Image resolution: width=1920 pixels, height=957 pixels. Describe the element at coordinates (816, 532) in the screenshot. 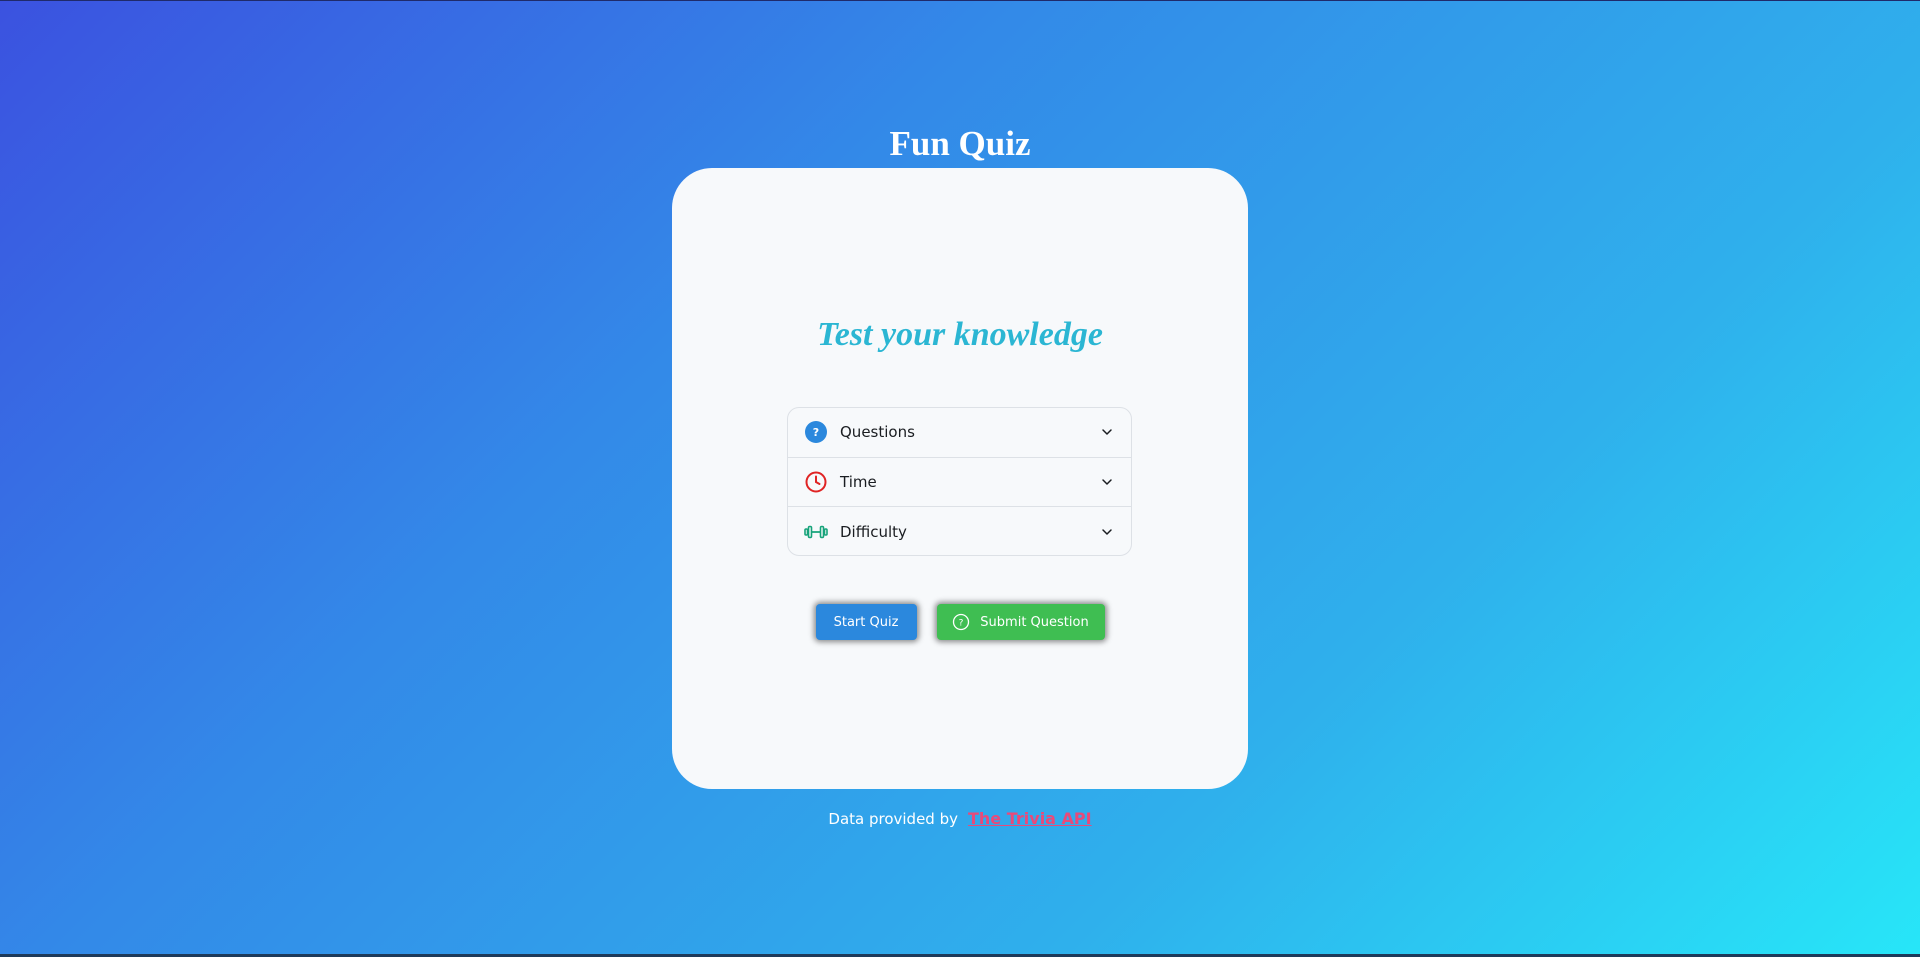

I see `dumbbell-icon` at that location.